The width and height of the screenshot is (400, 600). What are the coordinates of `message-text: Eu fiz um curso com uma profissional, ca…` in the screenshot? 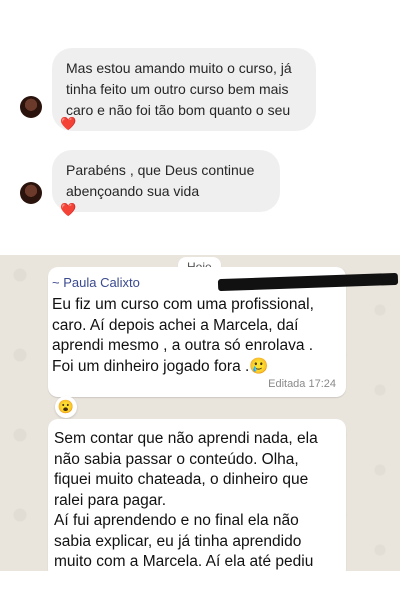 It's located at (183, 335).